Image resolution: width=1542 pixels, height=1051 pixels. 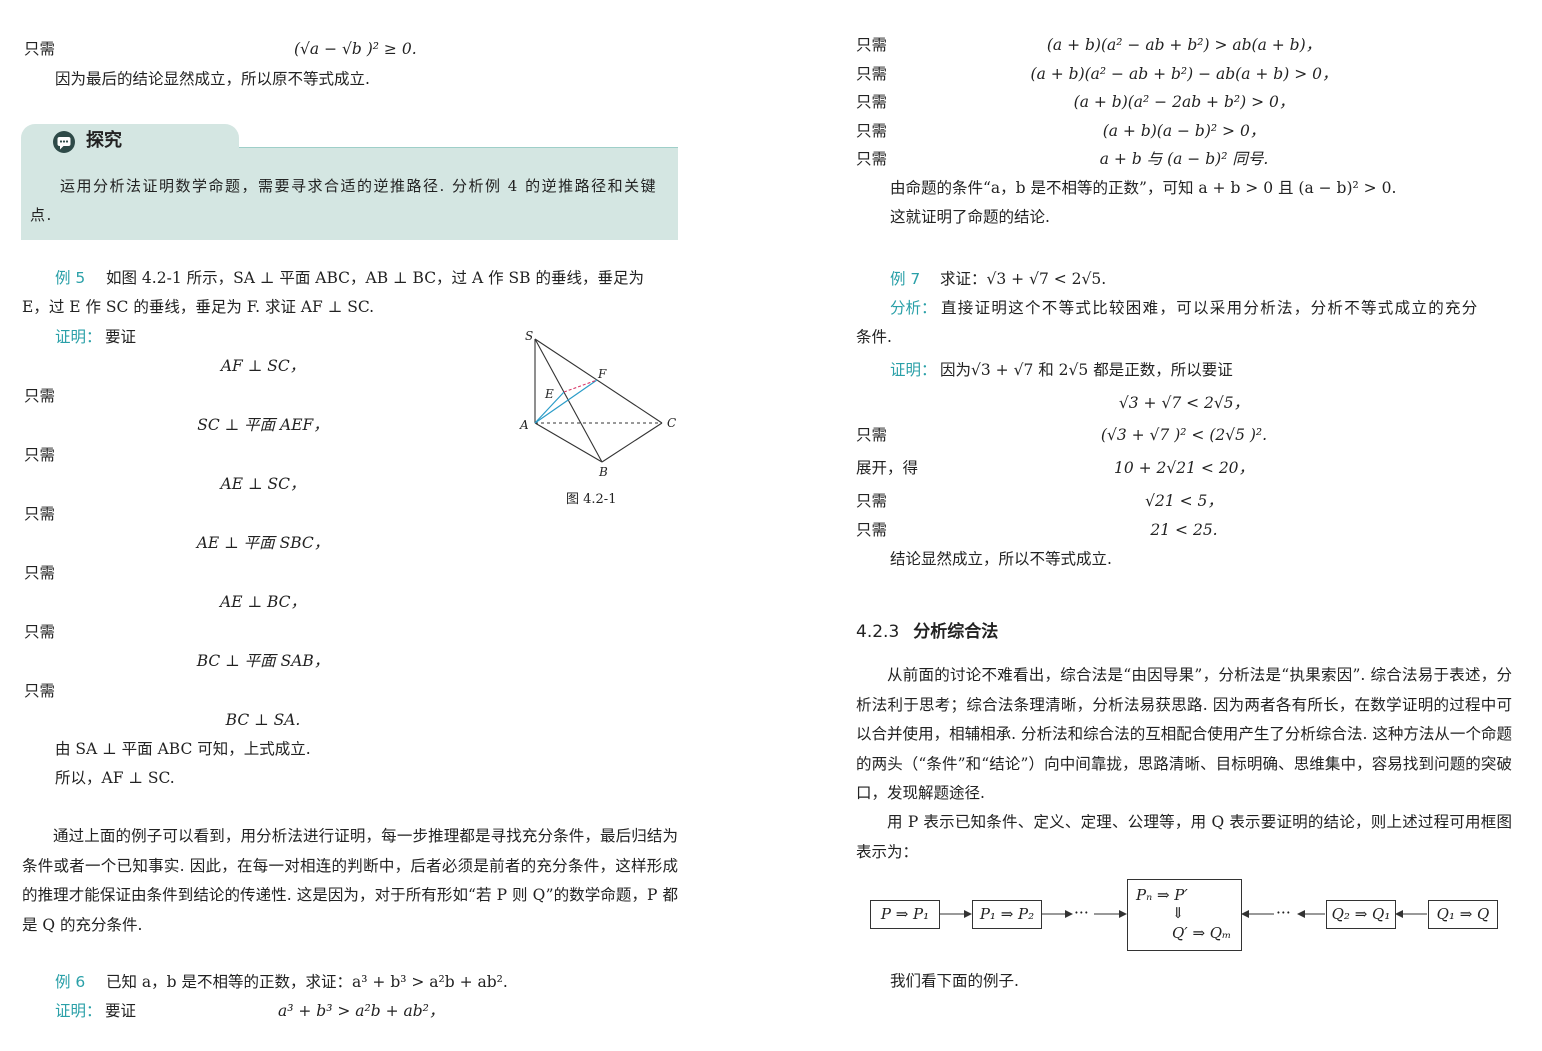 What do you see at coordinates (263, 425) in the screenshot?
I see `step-formula: SC ⊥ 平面 AEF，` at bounding box center [263, 425].